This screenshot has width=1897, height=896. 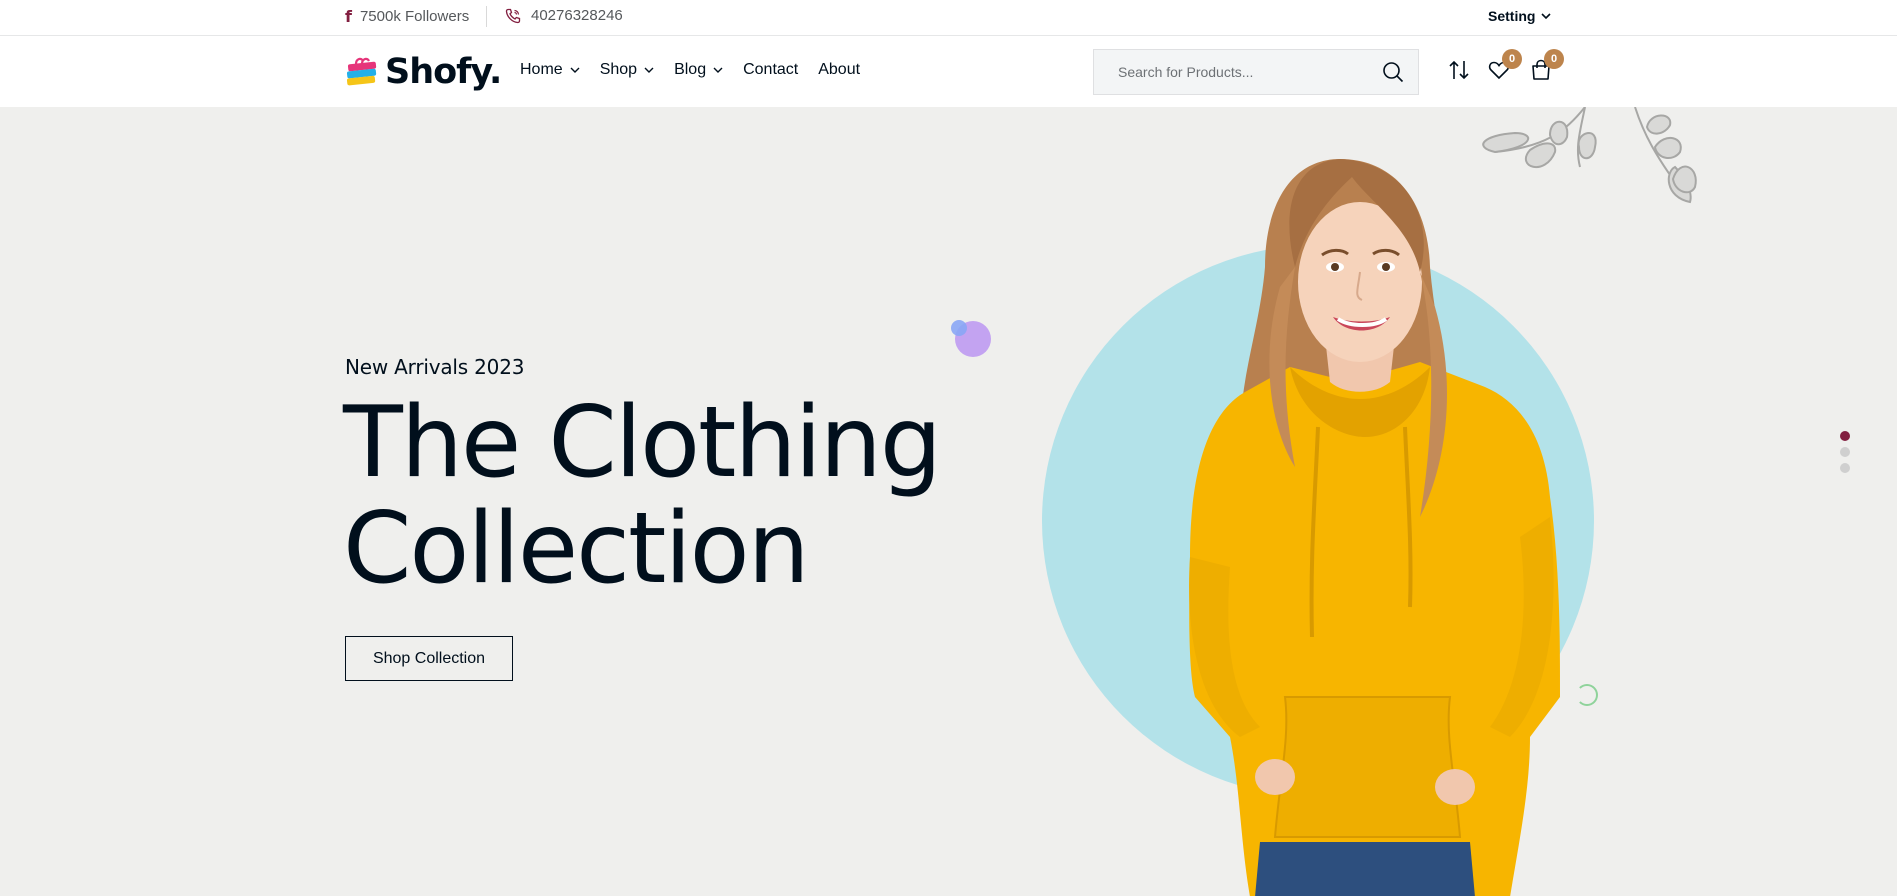 I want to click on green-ring-decoration, so click(x=1587, y=695).